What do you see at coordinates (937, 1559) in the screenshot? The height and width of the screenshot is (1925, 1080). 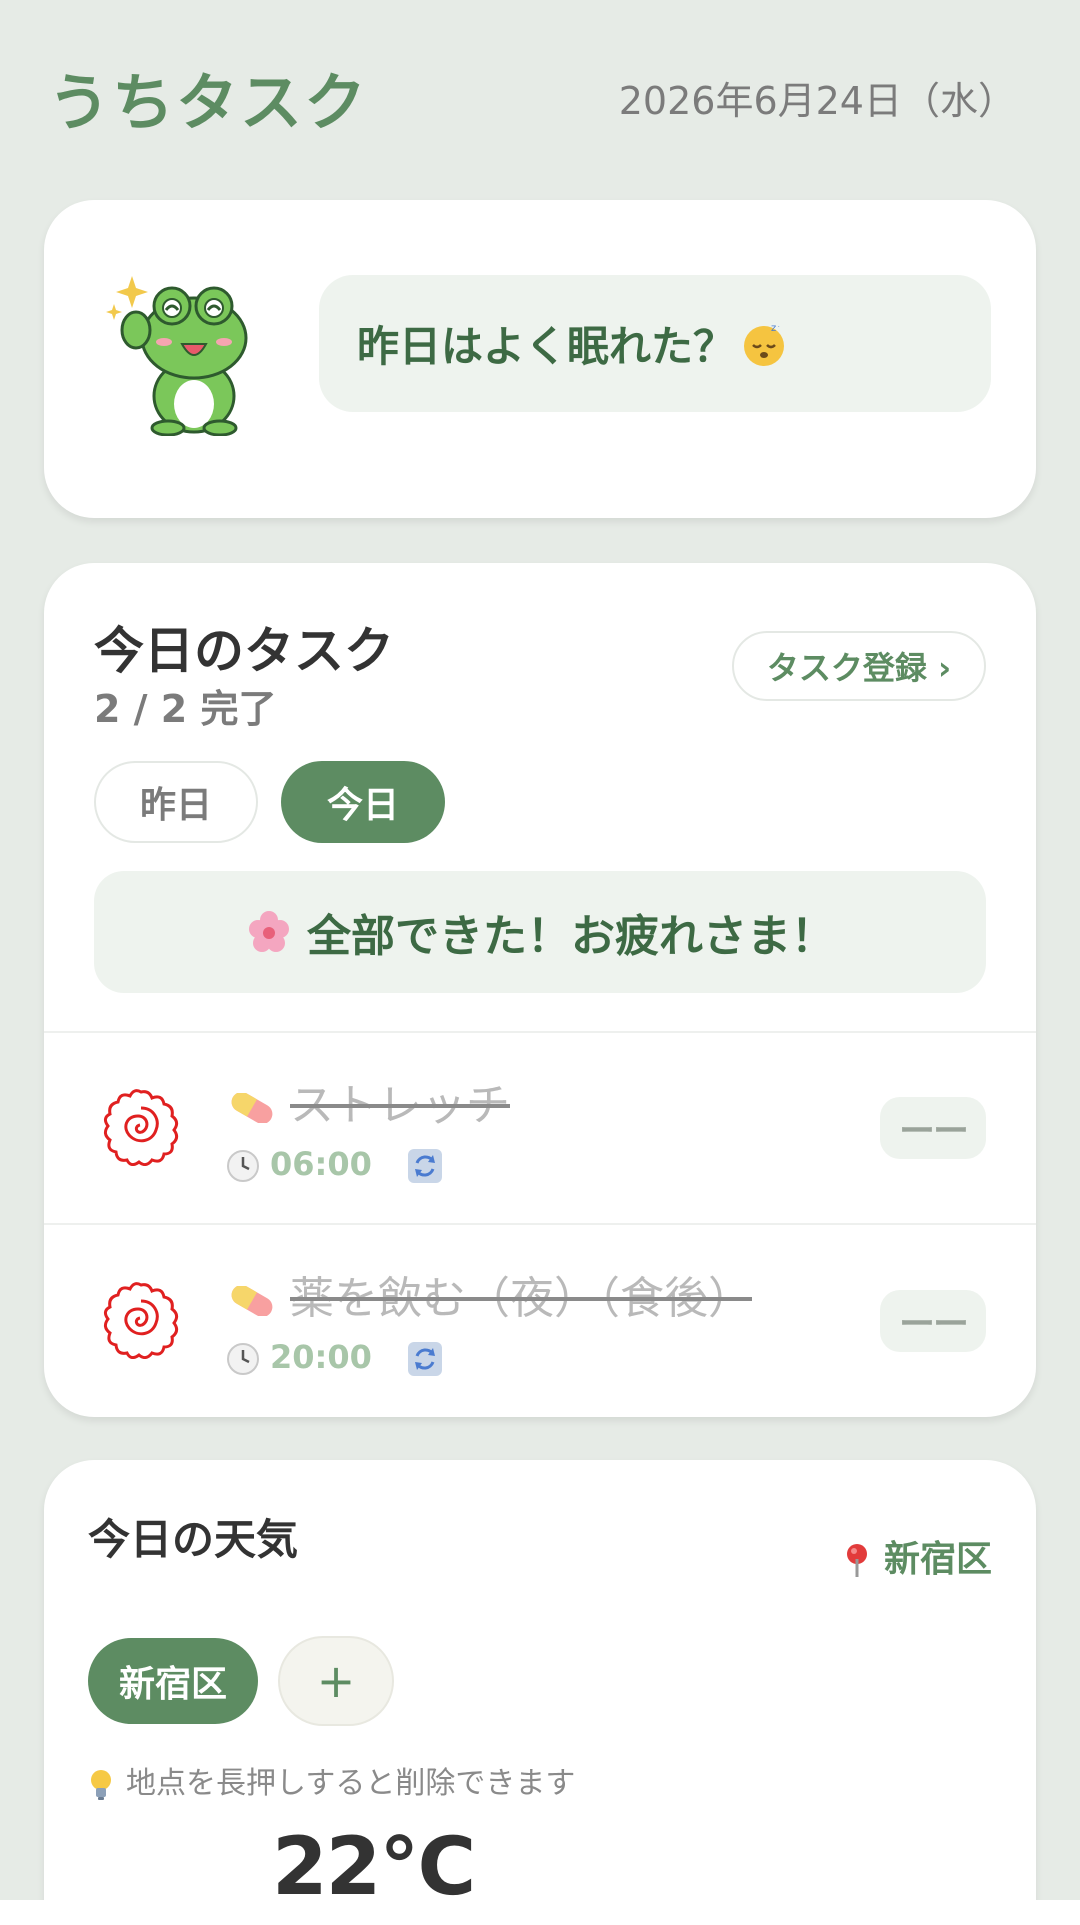 I see `weather-location-text: 新宿区` at bounding box center [937, 1559].